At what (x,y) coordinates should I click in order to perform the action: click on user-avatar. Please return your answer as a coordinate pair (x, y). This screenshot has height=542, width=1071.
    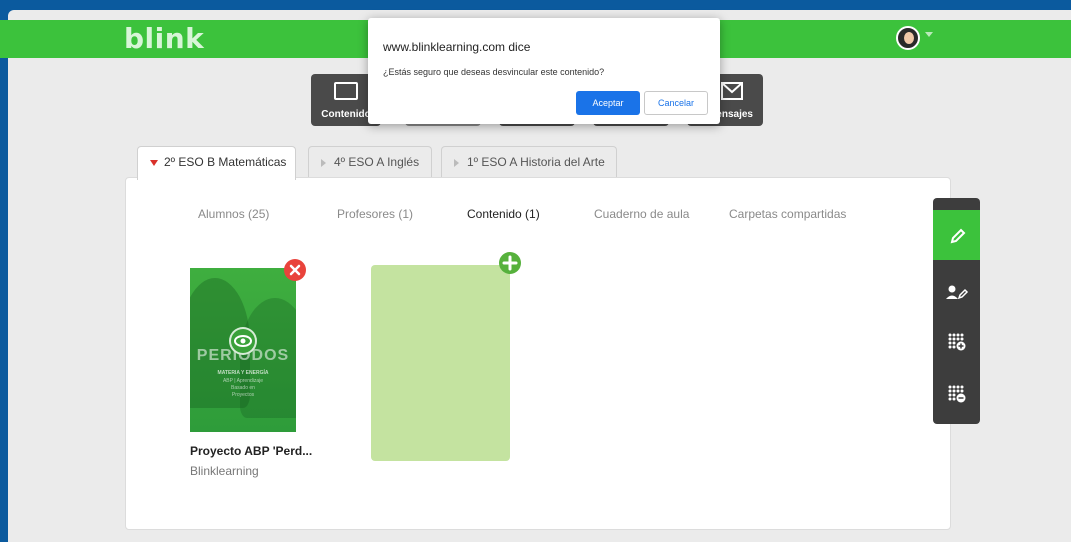
    Looking at the image, I should click on (908, 38).